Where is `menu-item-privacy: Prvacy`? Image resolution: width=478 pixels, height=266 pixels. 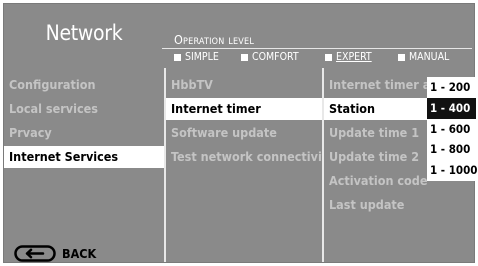
menu-item-privacy: Prvacy is located at coordinates (84, 133).